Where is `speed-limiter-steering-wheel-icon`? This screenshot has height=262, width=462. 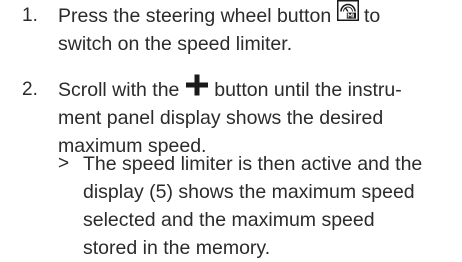 speed-limiter-steering-wheel-icon is located at coordinates (347, 14).